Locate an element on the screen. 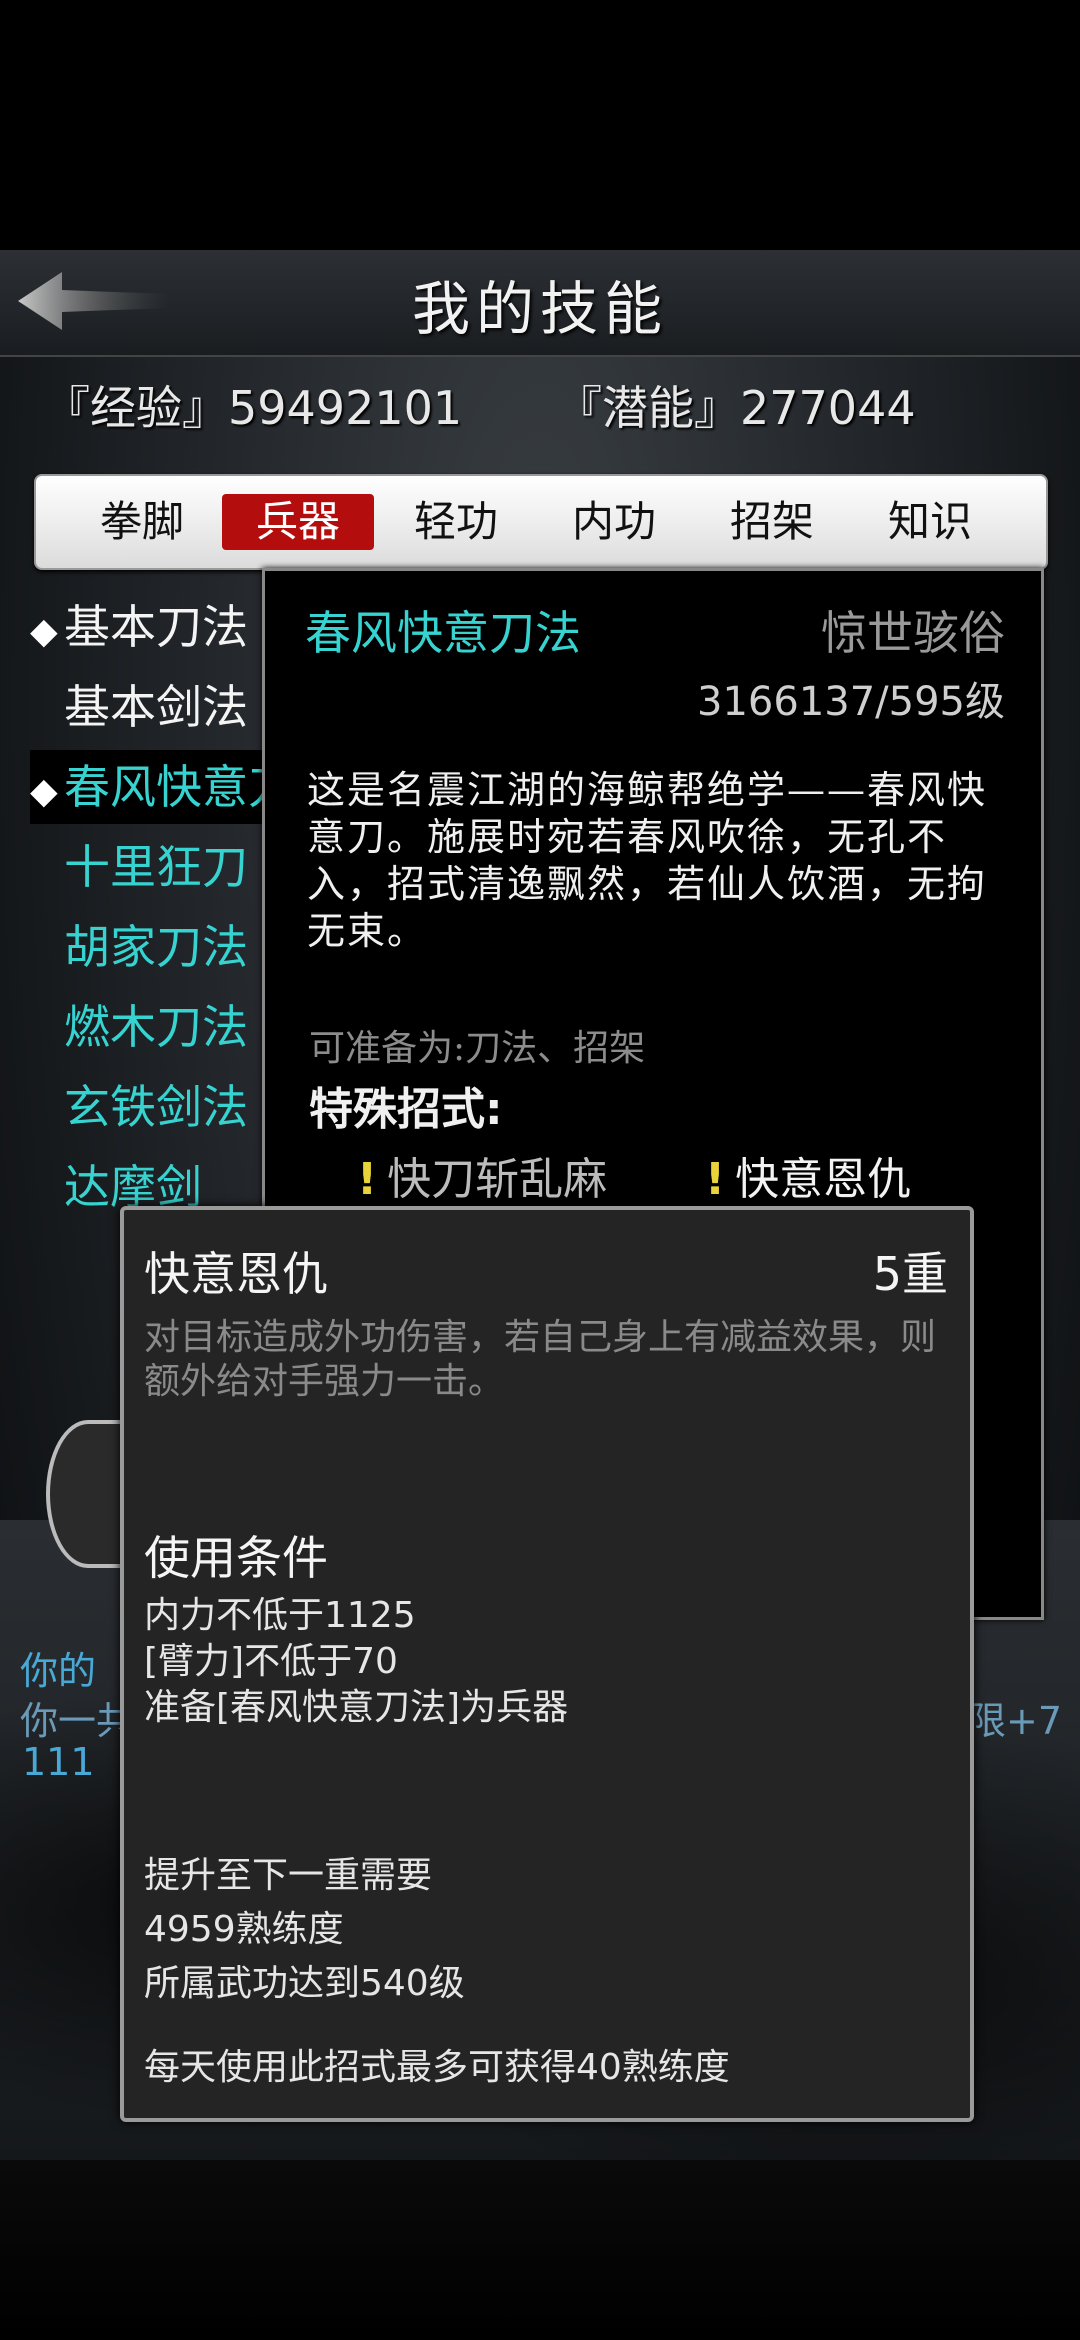  tab-zhaojia: 招架 is located at coordinates (772, 522).